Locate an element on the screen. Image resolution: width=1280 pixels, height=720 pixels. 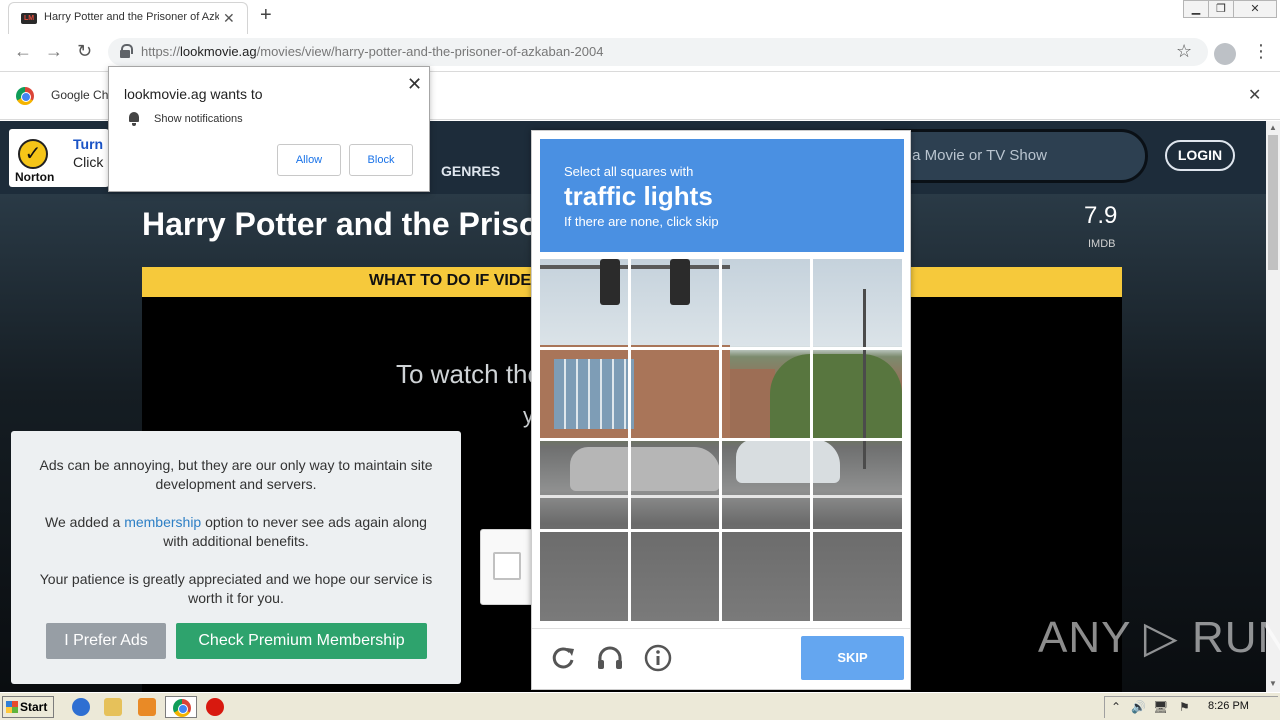
tab-close-icon: ✕ is located at coordinates (229, 18).